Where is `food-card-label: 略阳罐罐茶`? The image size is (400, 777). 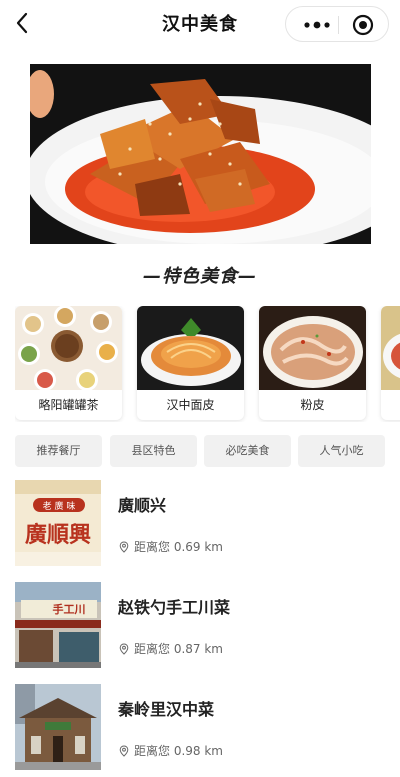
food-card-label: 略阳罐罐茶 is located at coordinates (68, 405).